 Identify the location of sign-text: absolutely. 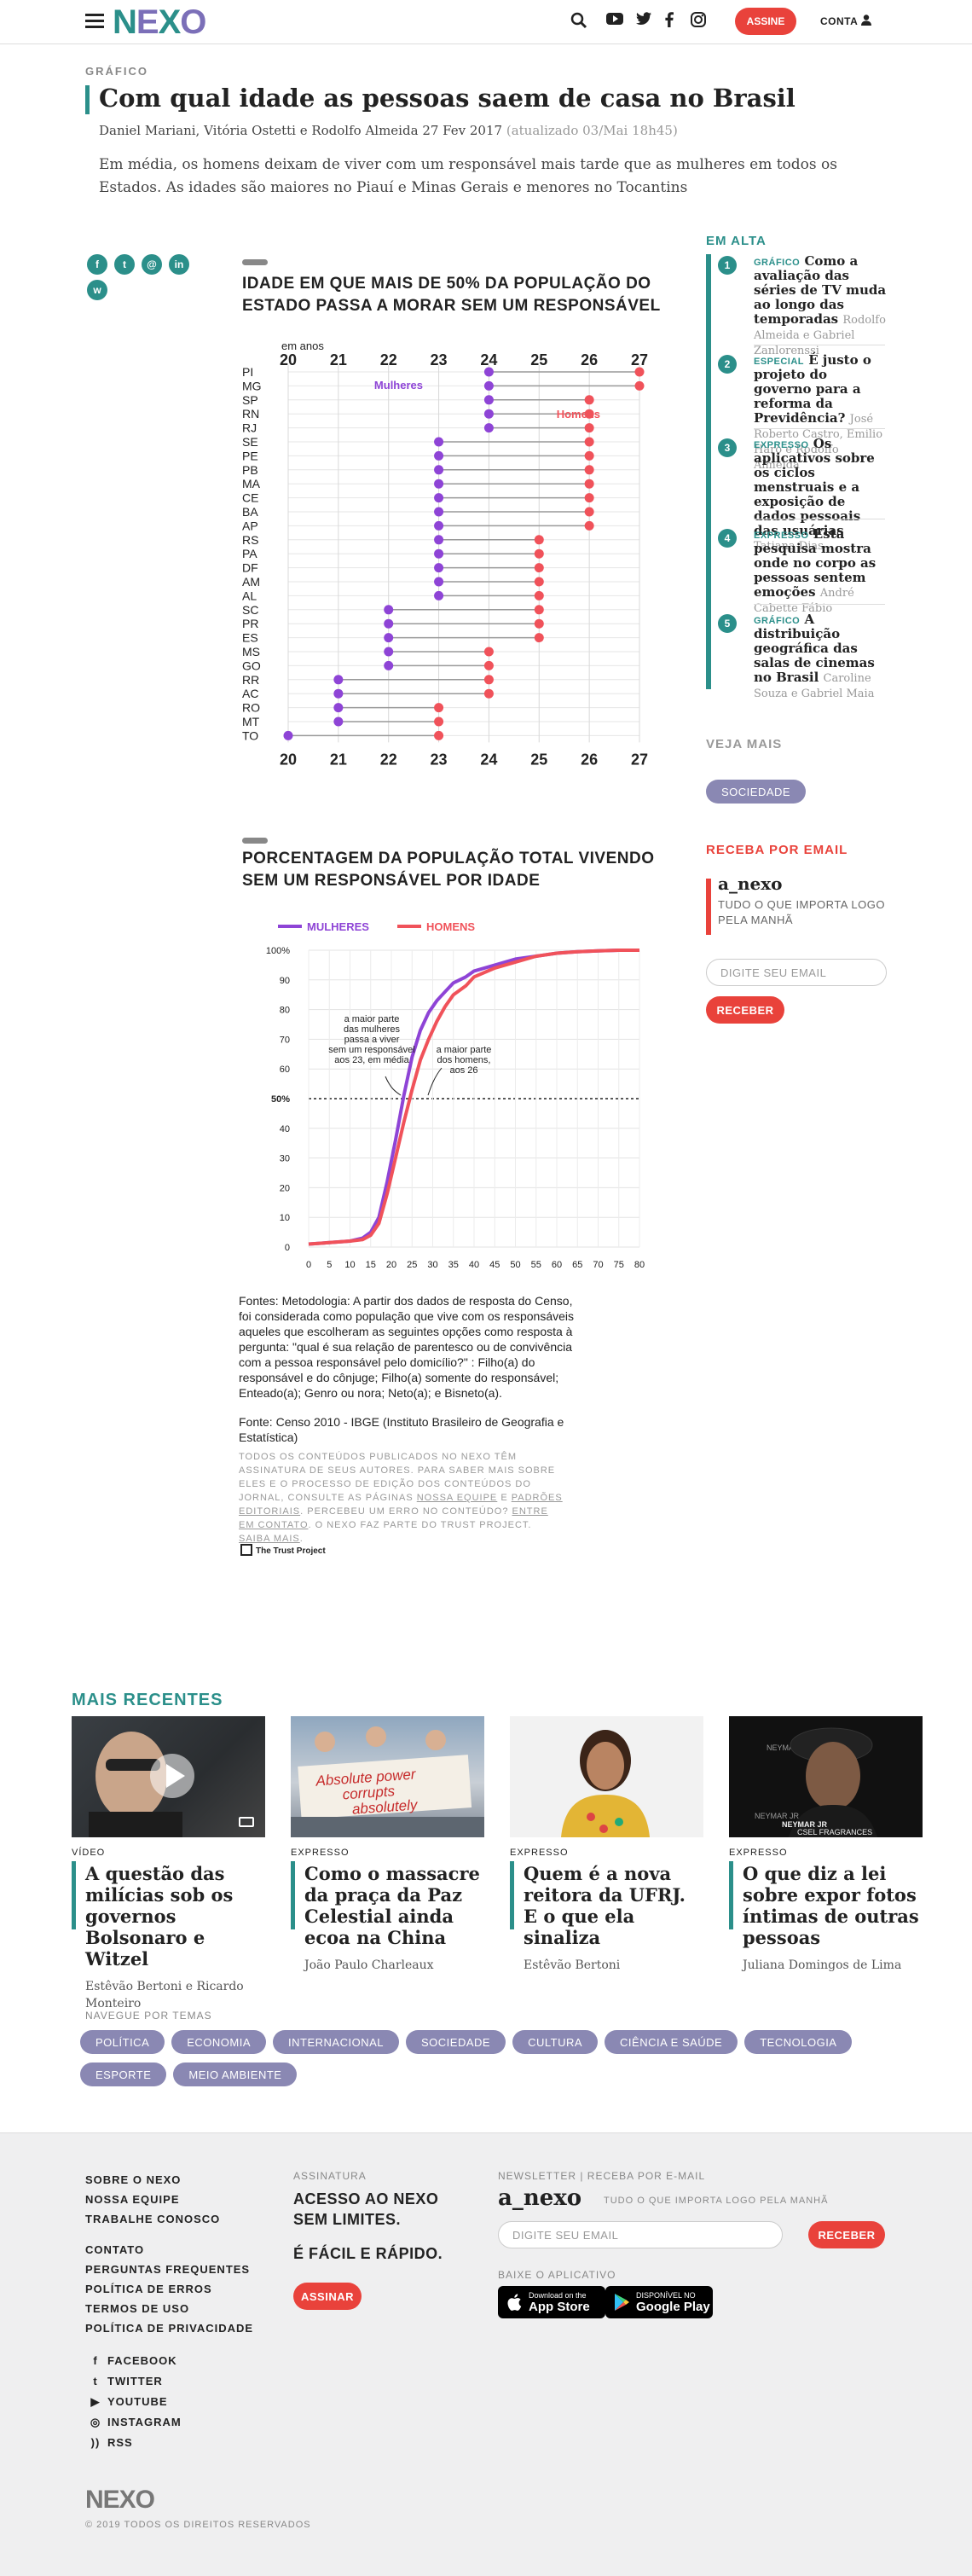
(385, 1806).